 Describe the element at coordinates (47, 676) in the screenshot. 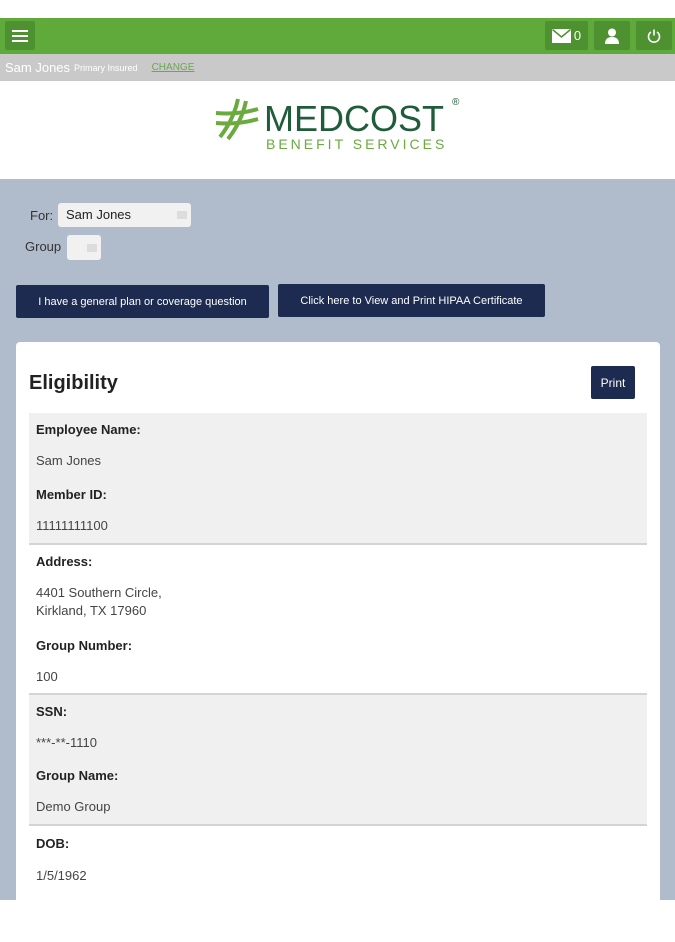

I see `group-number-value: 100` at that location.